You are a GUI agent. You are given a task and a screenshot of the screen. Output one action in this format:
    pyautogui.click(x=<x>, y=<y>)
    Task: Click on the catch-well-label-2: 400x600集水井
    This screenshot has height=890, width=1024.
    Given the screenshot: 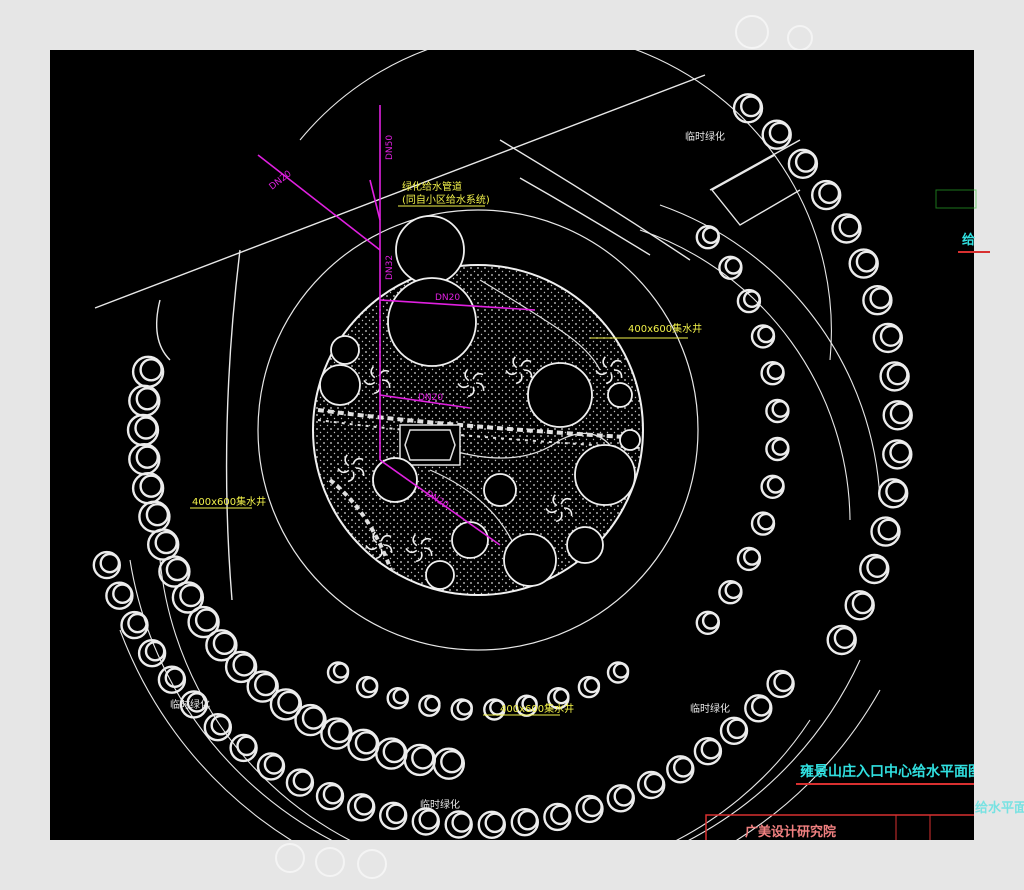 What is the action you would take?
    pyautogui.click(x=229, y=501)
    